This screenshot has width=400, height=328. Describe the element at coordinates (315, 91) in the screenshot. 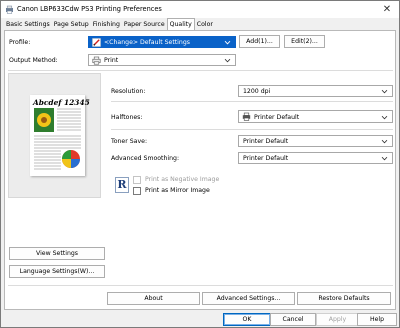

I see `resolution-select: 1200 dpi` at that location.